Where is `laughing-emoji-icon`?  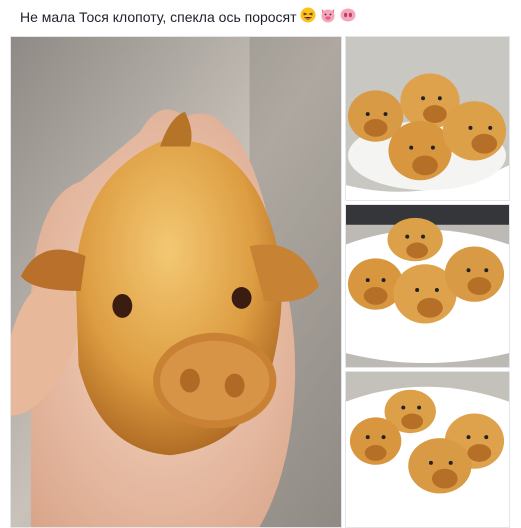 laughing-emoji-icon is located at coordinates (308, 18).